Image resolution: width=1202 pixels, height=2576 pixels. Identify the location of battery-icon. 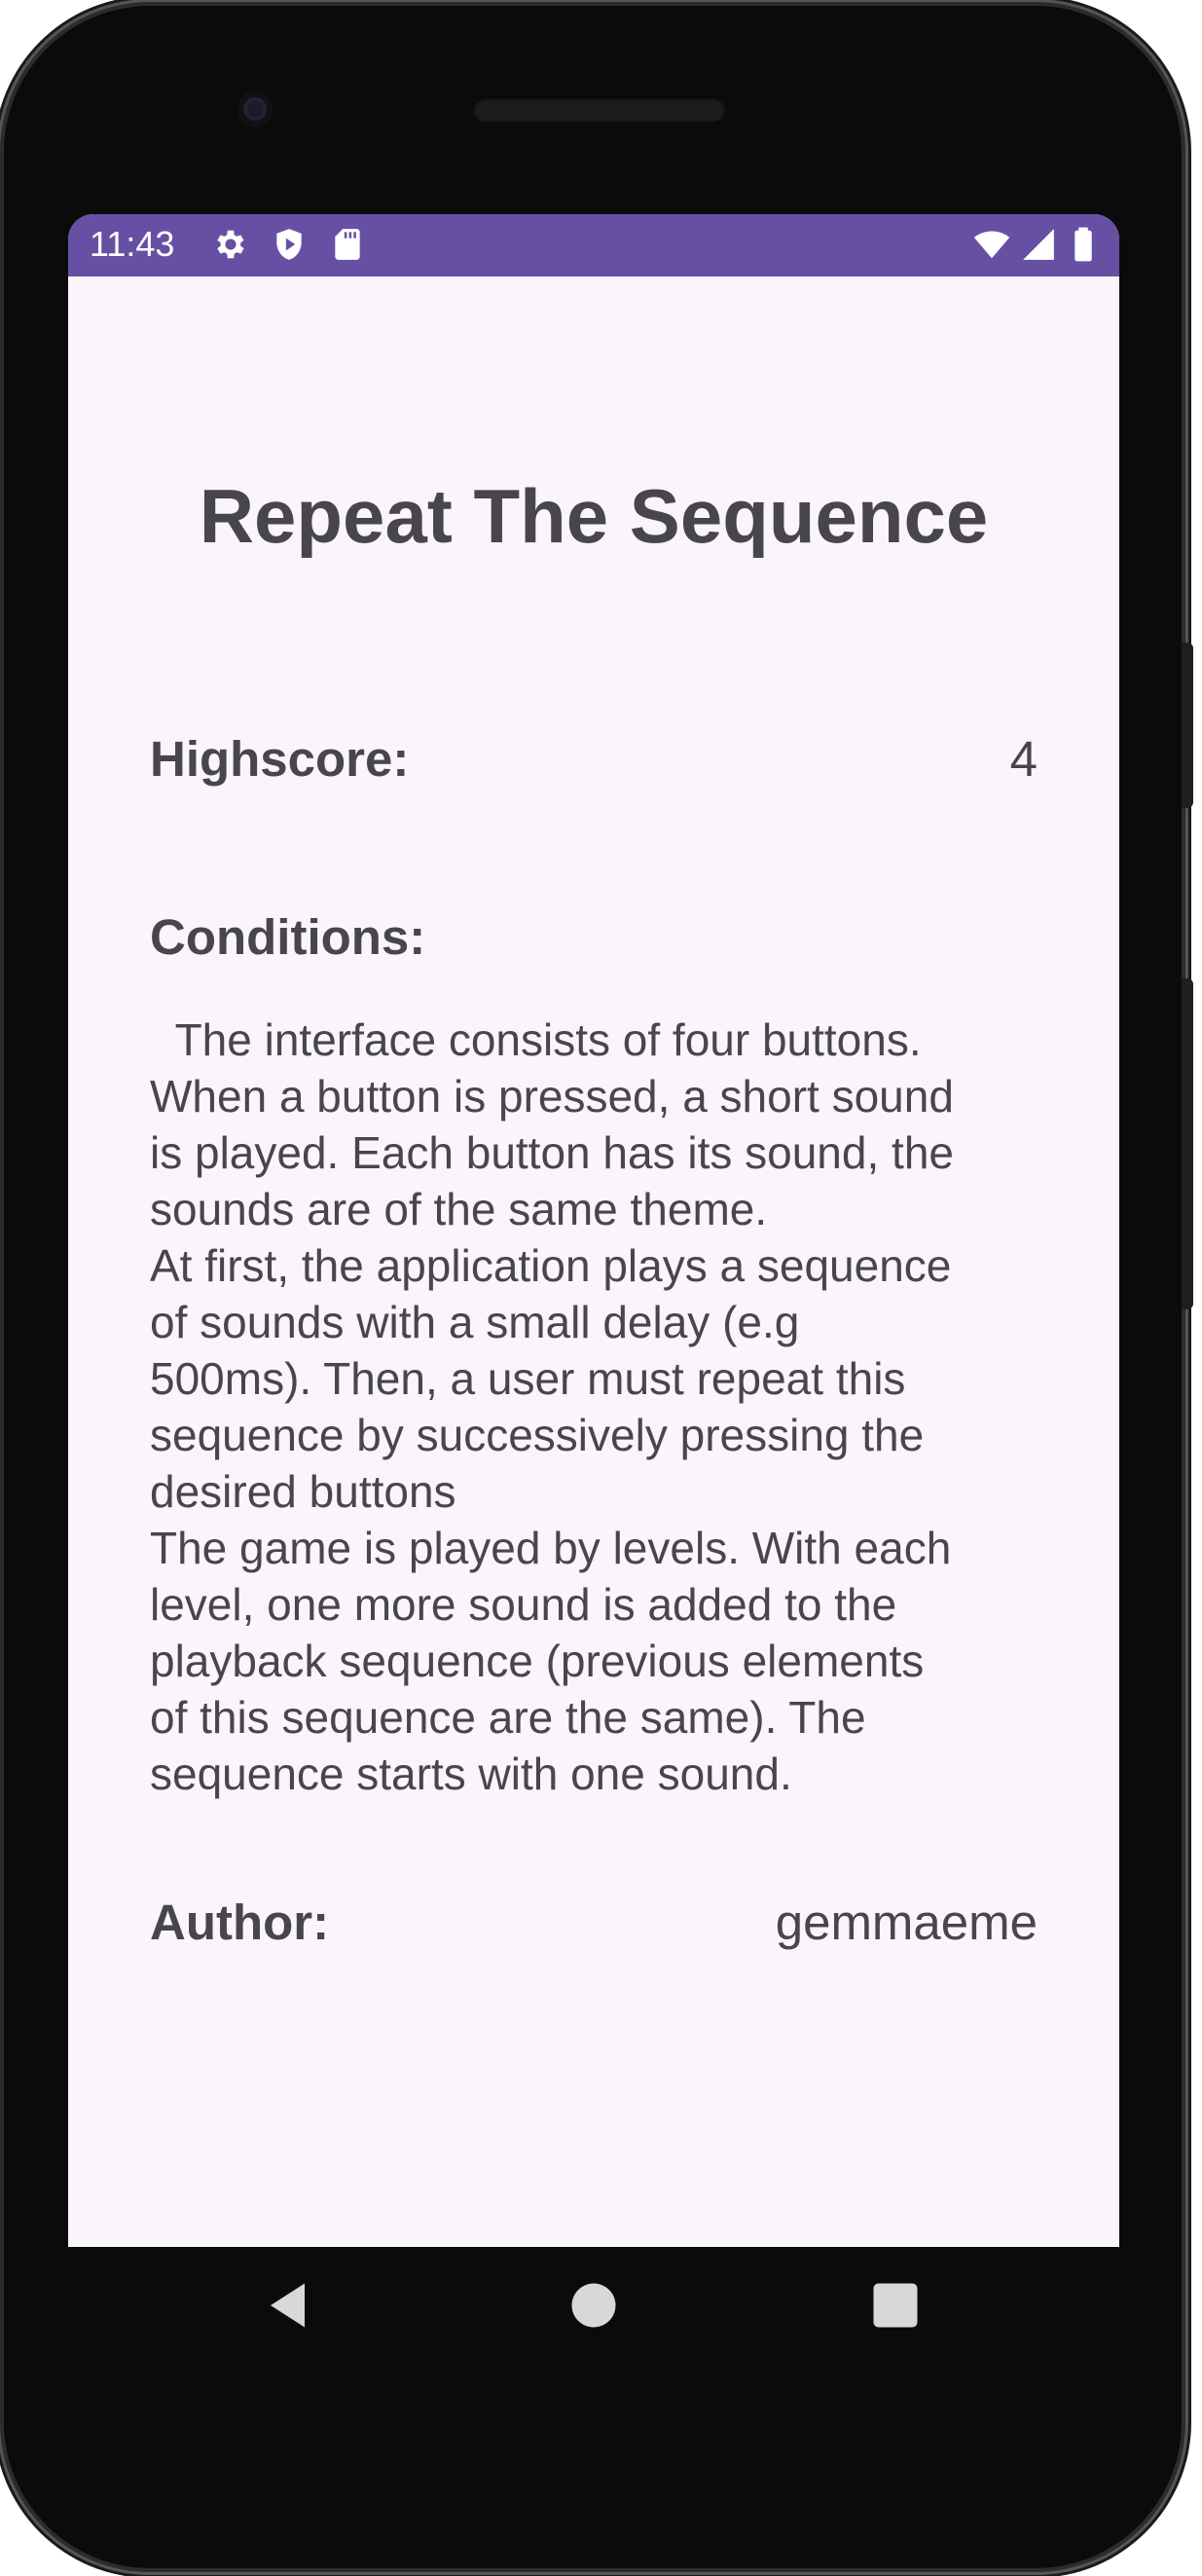
(1083, 244).